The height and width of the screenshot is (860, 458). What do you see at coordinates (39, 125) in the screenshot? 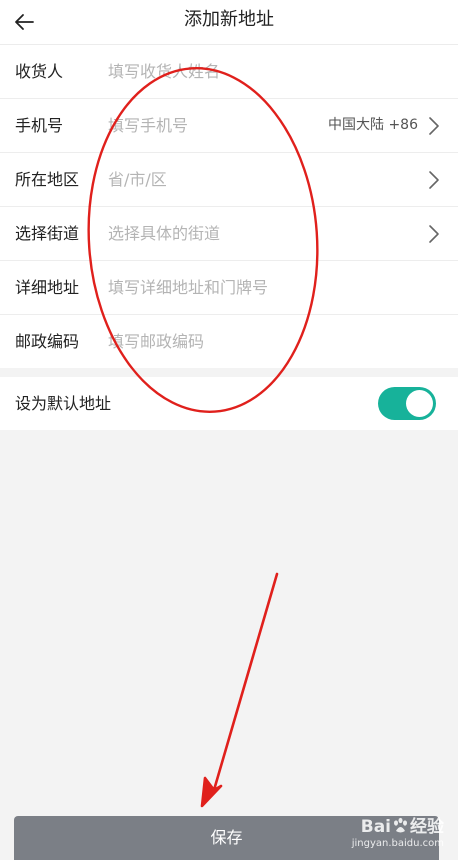
I see `phone-label: 手机号` at bounding box center [39, 125].